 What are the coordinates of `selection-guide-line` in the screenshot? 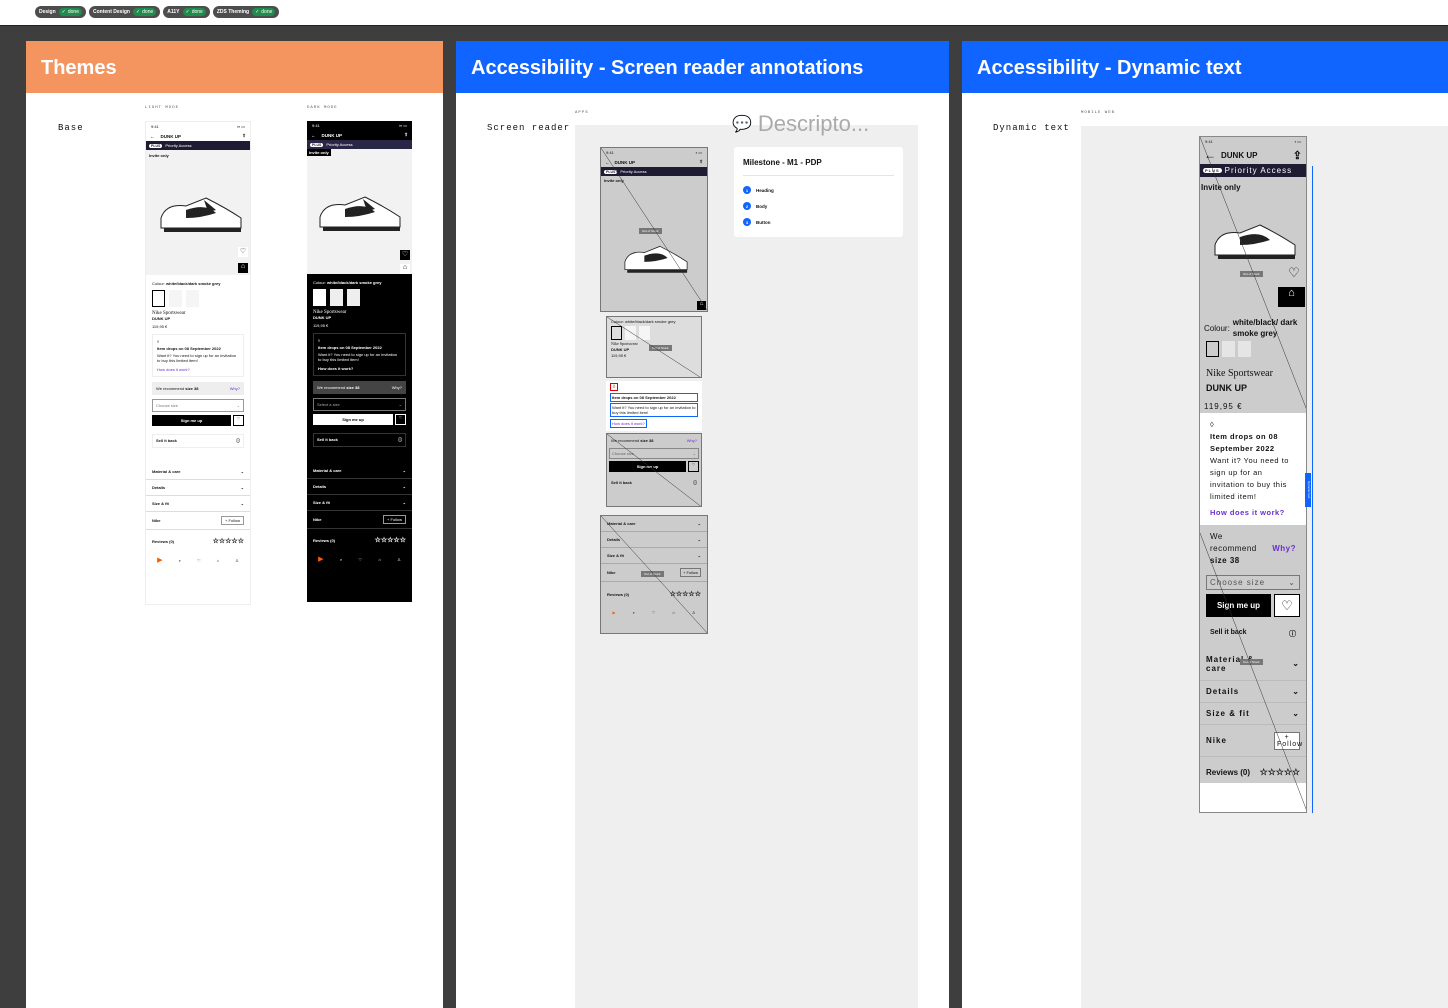 It's located at (1312, 489).